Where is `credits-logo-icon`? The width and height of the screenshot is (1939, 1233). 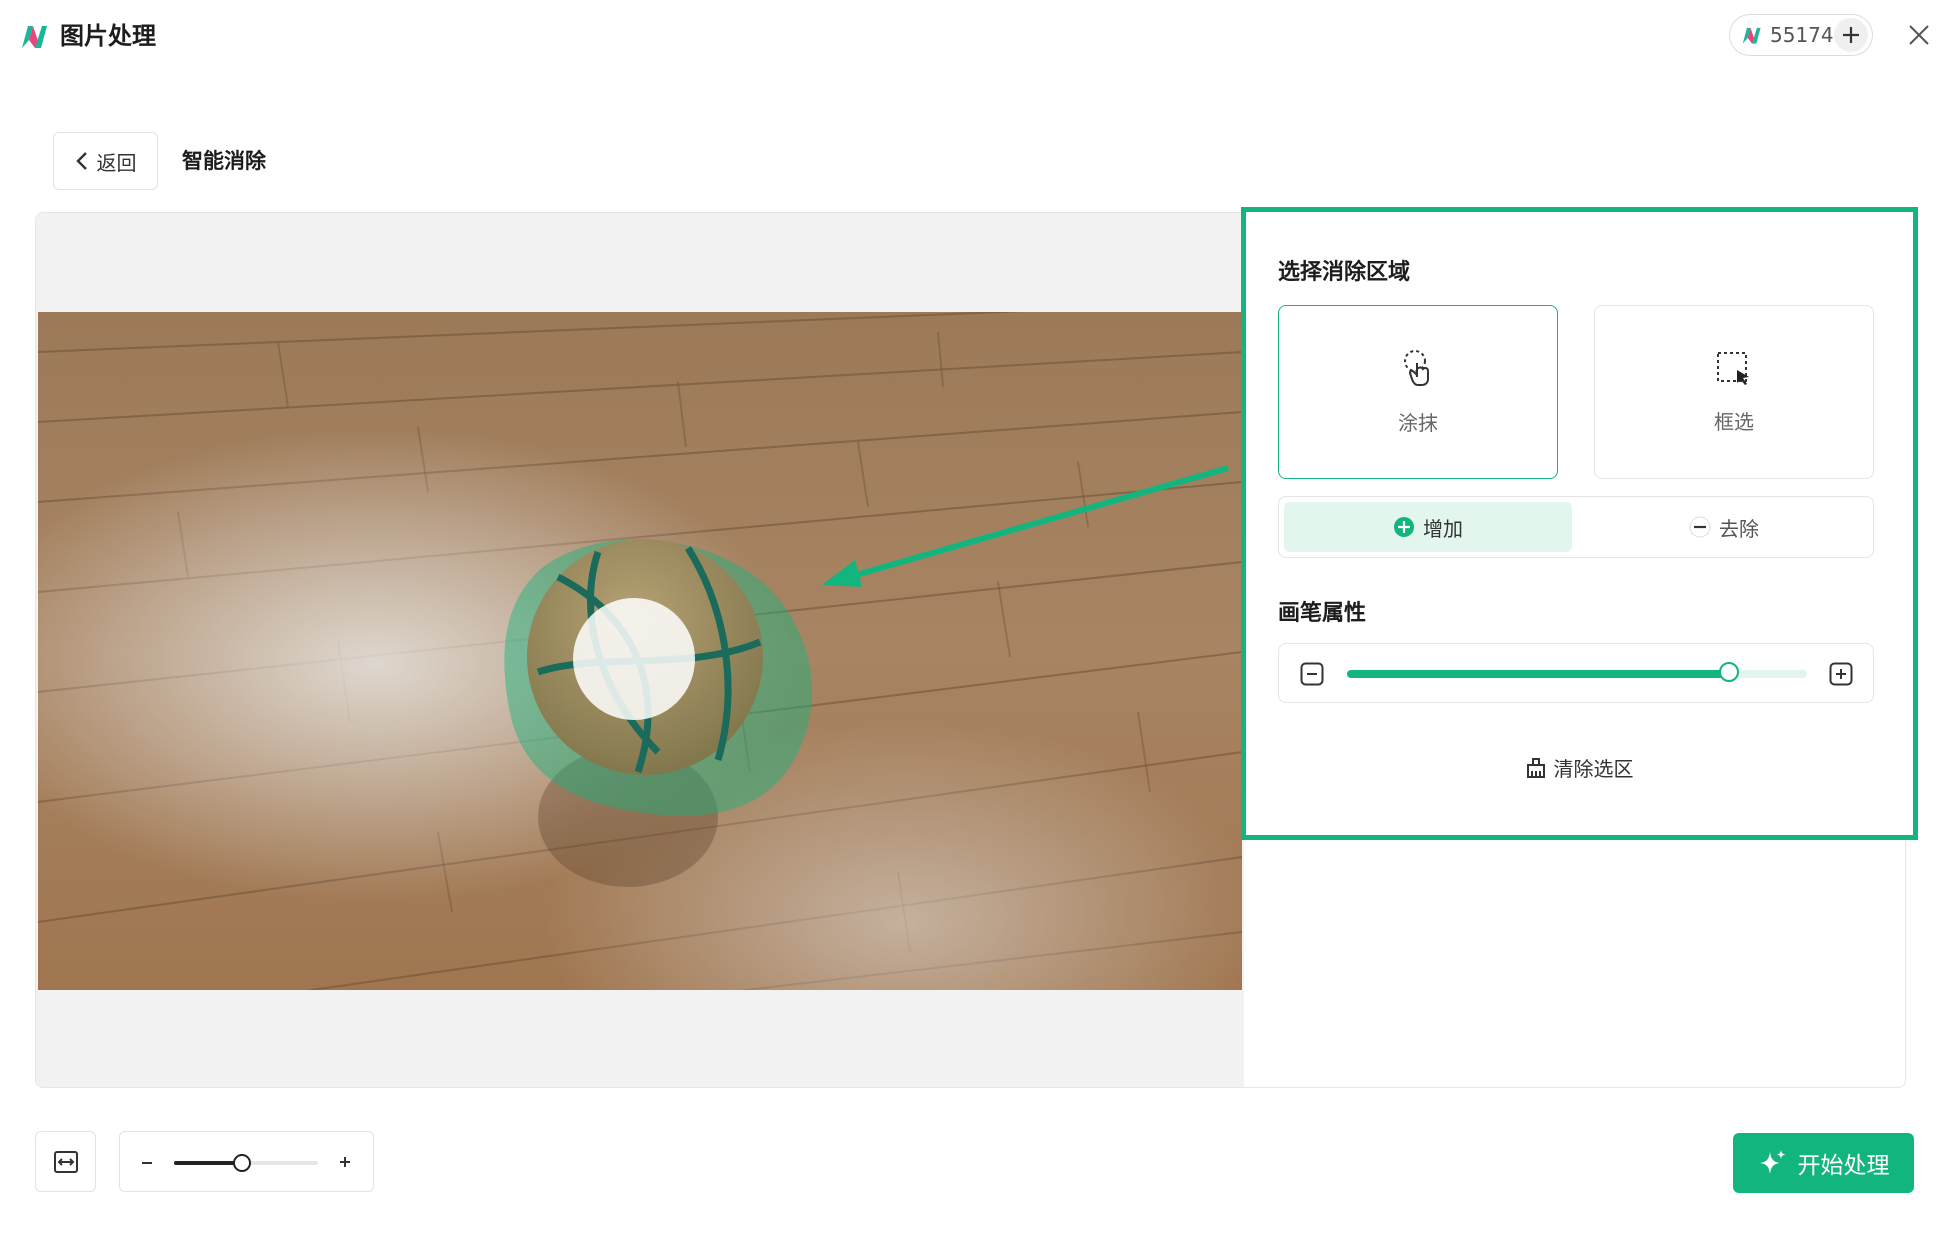
credits-logo-icon is located at coordinates (1751, 35).